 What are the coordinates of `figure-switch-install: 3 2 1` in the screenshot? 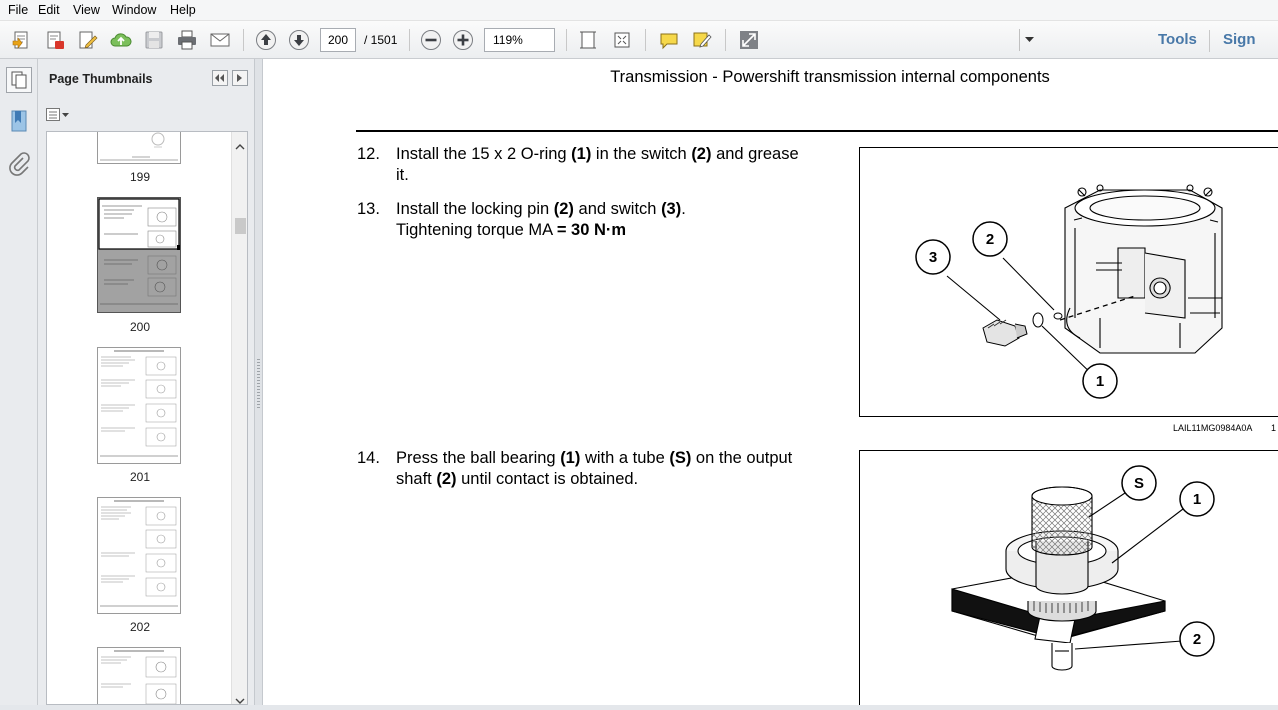 It's located at (1068, 282).